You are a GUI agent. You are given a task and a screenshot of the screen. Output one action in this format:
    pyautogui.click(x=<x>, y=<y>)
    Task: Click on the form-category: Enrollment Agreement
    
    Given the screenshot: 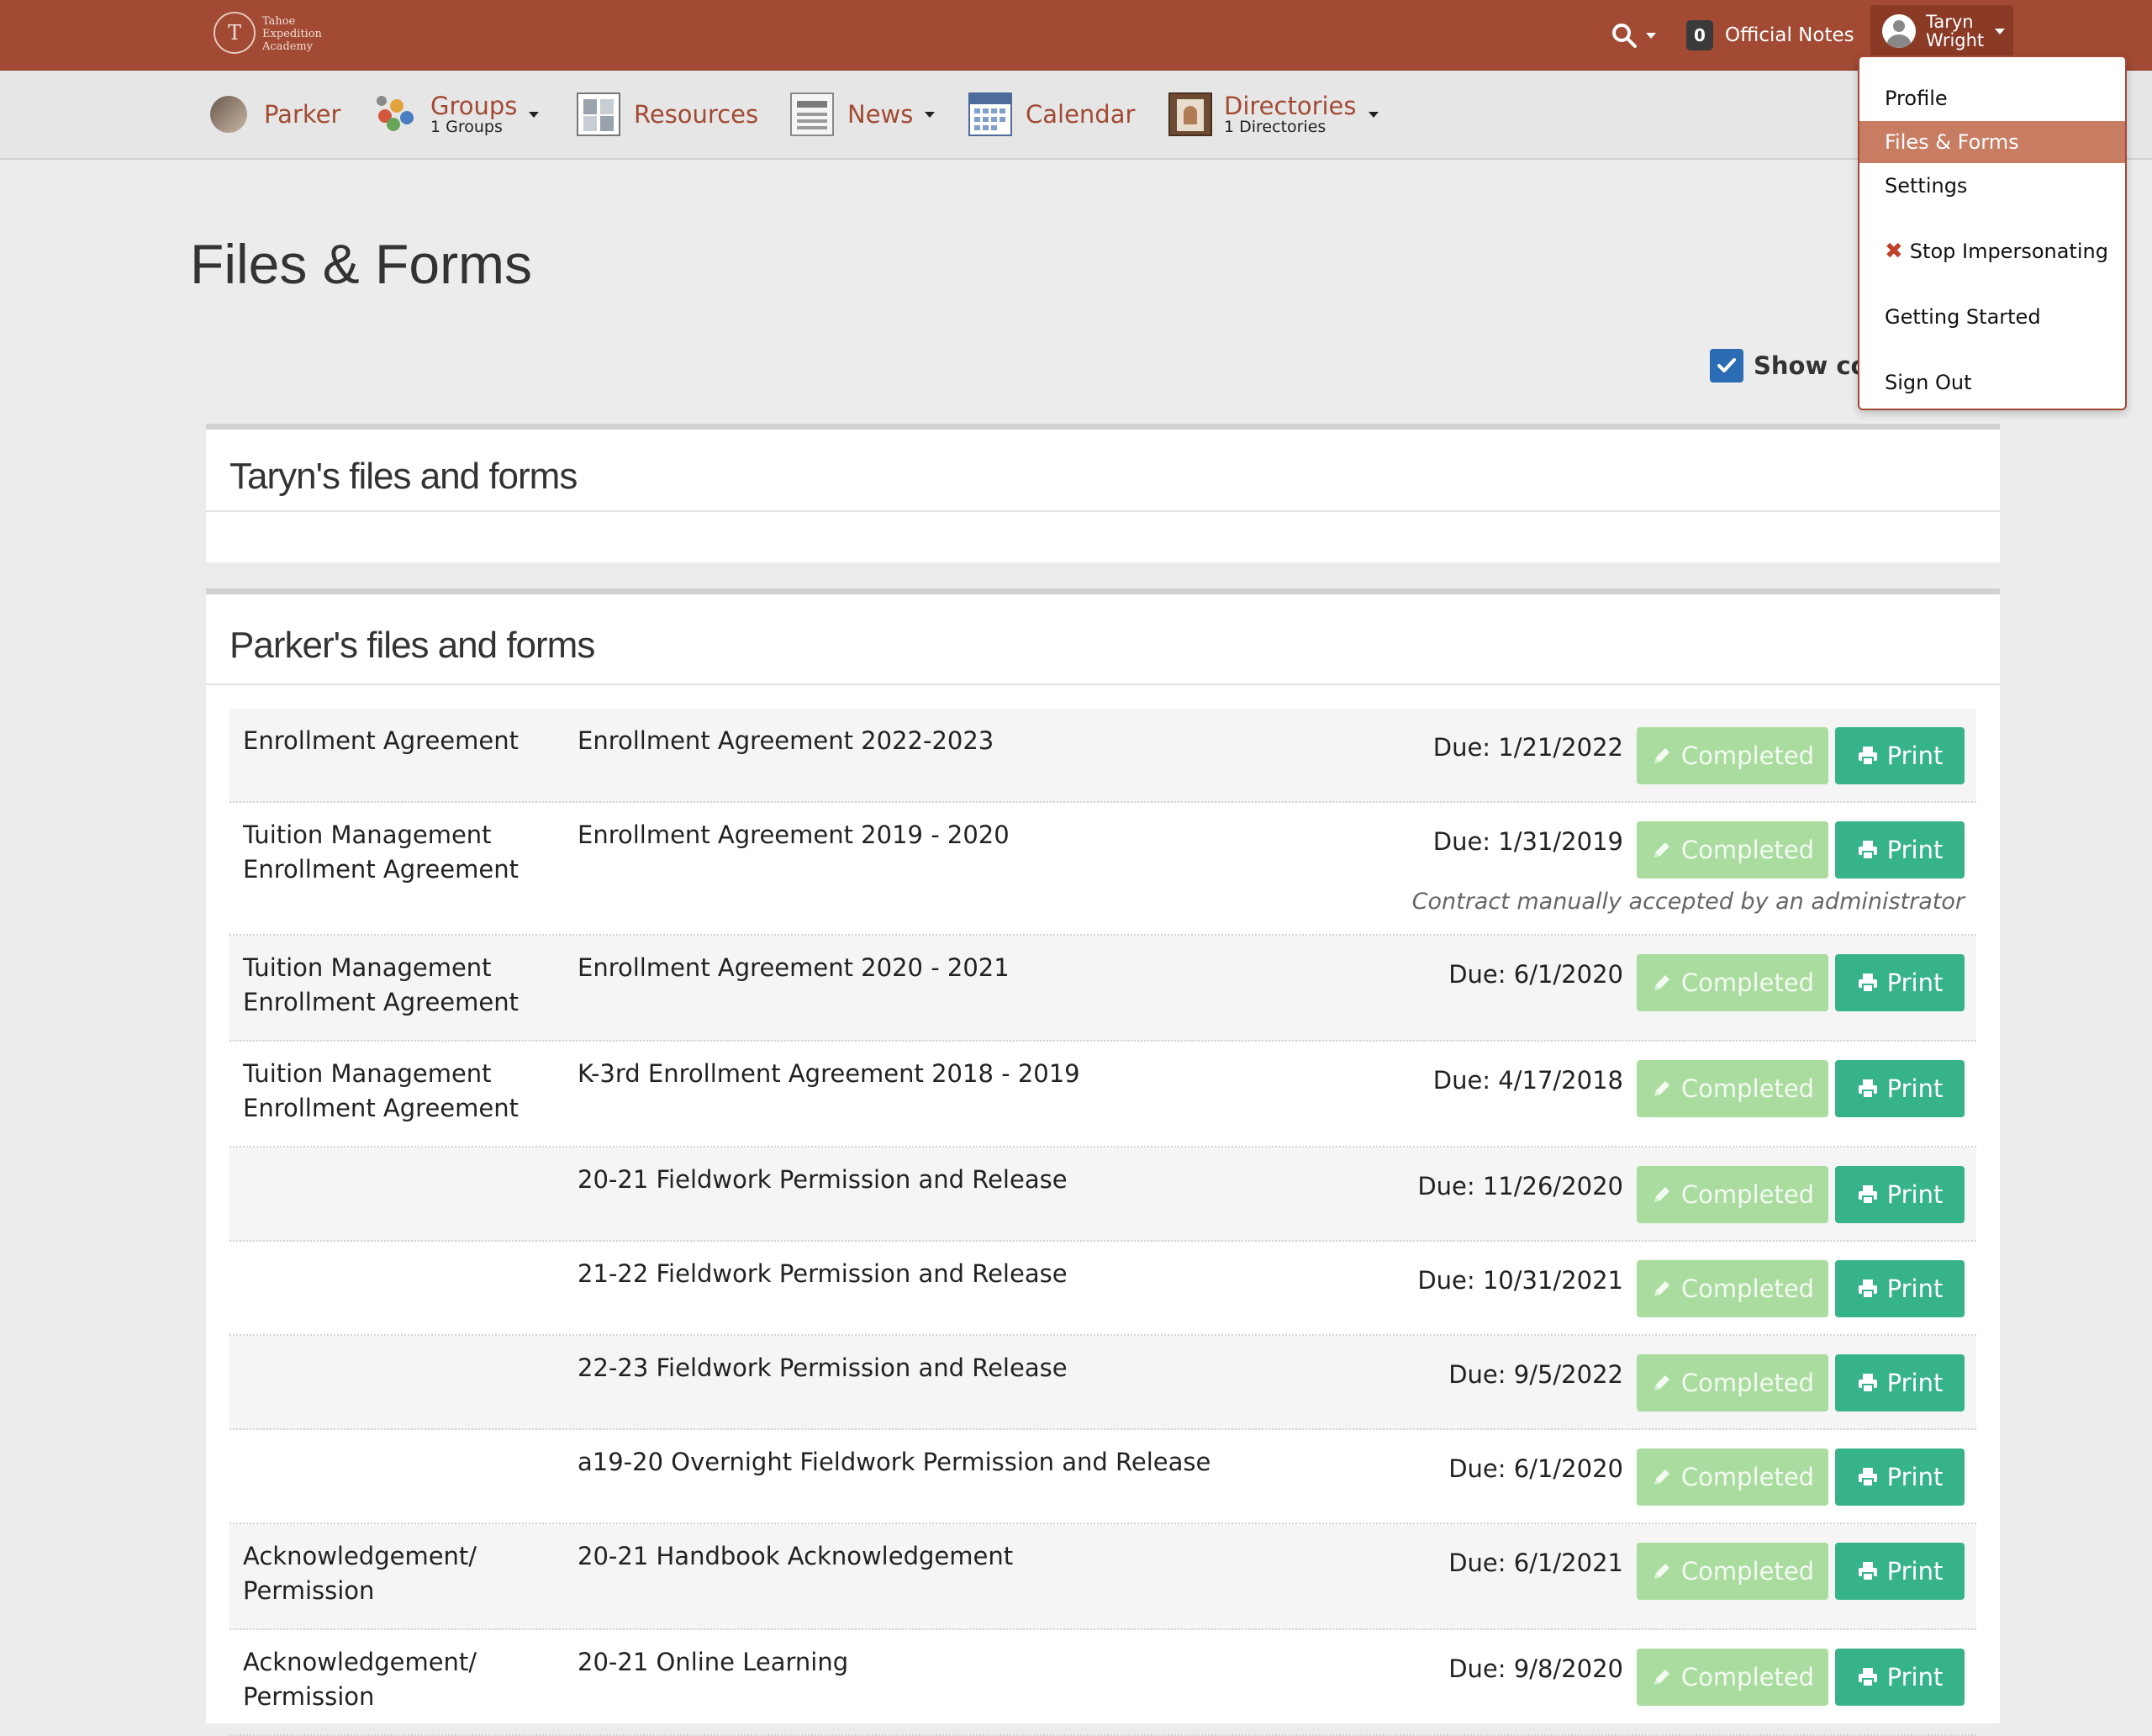 What is the action you would take?
    pyautogui.click(x=396, y=755)
    